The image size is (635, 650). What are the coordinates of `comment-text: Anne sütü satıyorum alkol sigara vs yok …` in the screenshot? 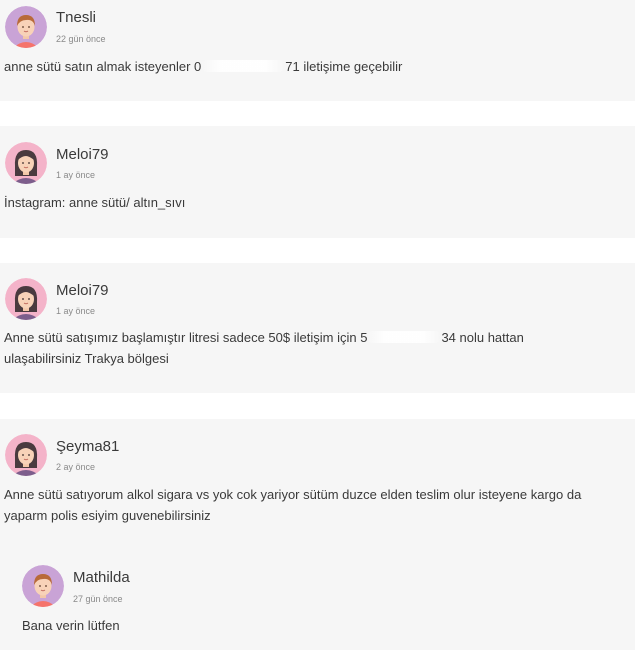 It's located at (293, 505).